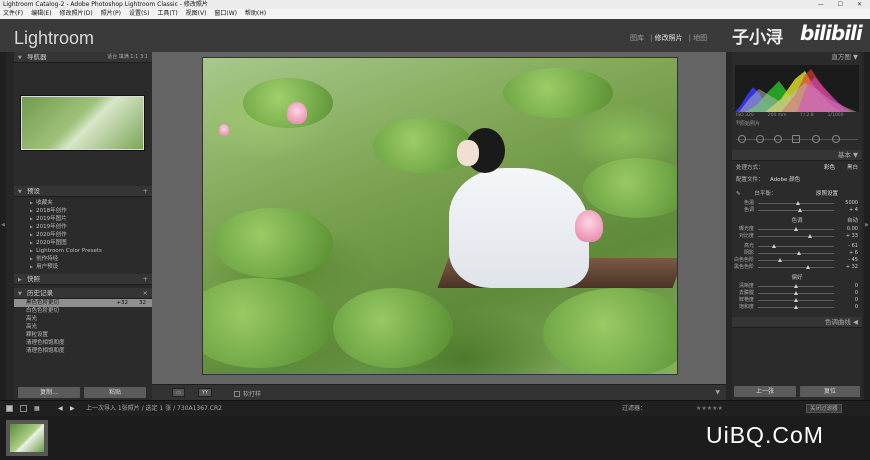  Describe the element at coordinates (816, 139) in the screenshot. I see `radial-filter-icon` at that location.